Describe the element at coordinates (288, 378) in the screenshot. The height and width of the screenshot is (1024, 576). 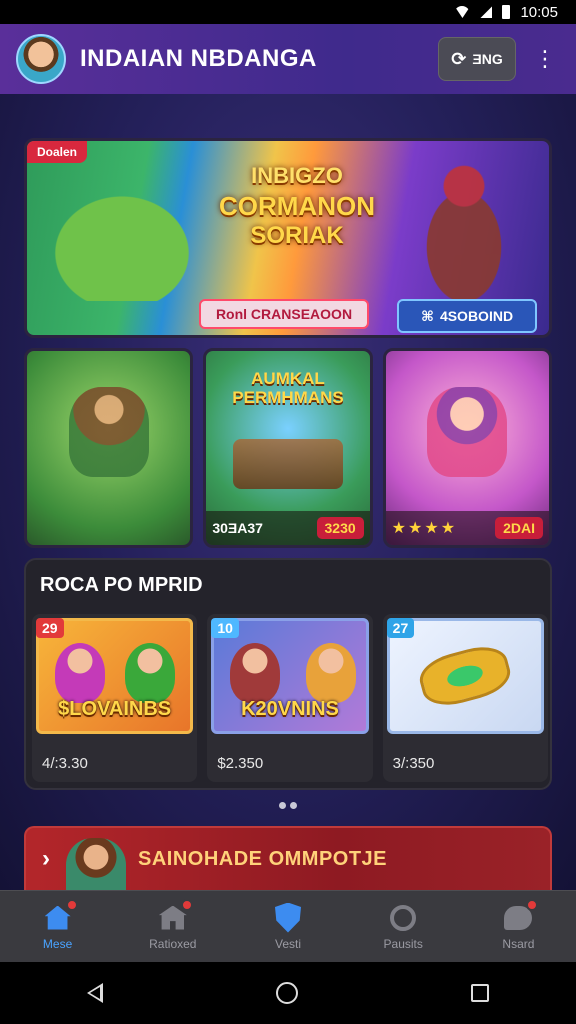
I see `feature-title-line1: AUMKAL` at that location.